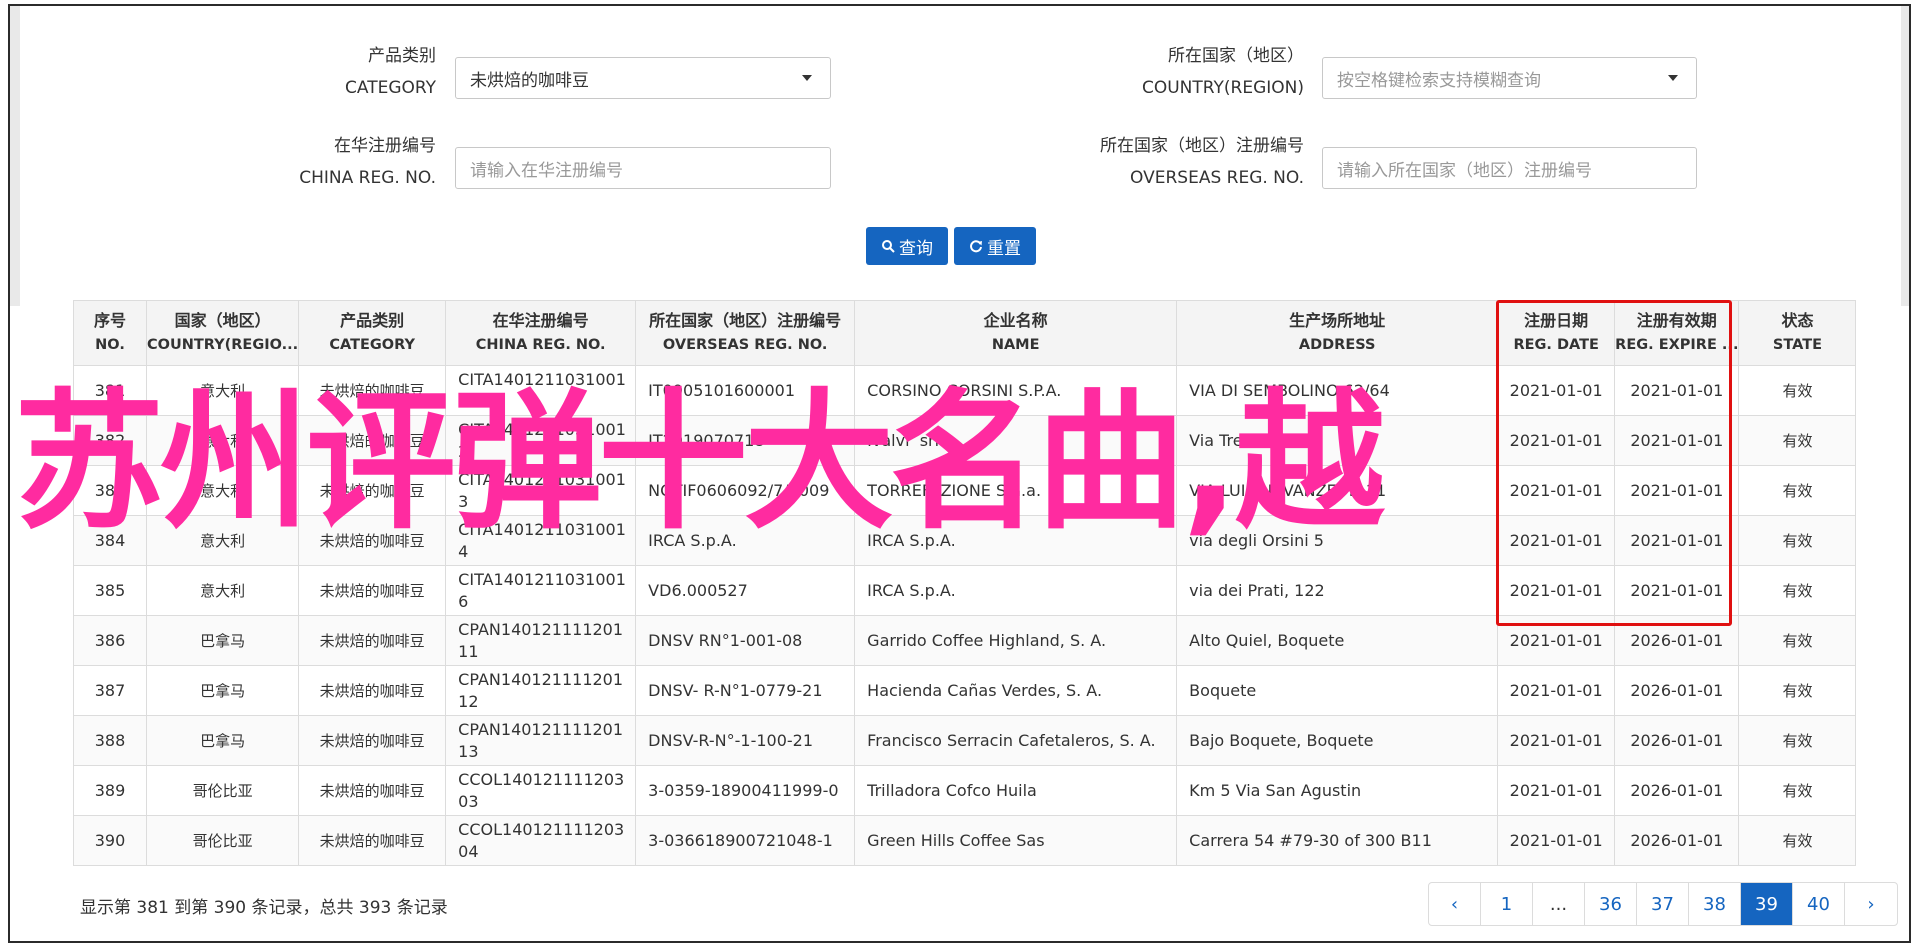 This screenshot has width=1927, height=950. Describe the element at coordinates (643, 78) in the screenshot. I see `category-select: 未烘焙的咖啡豆` at that location.